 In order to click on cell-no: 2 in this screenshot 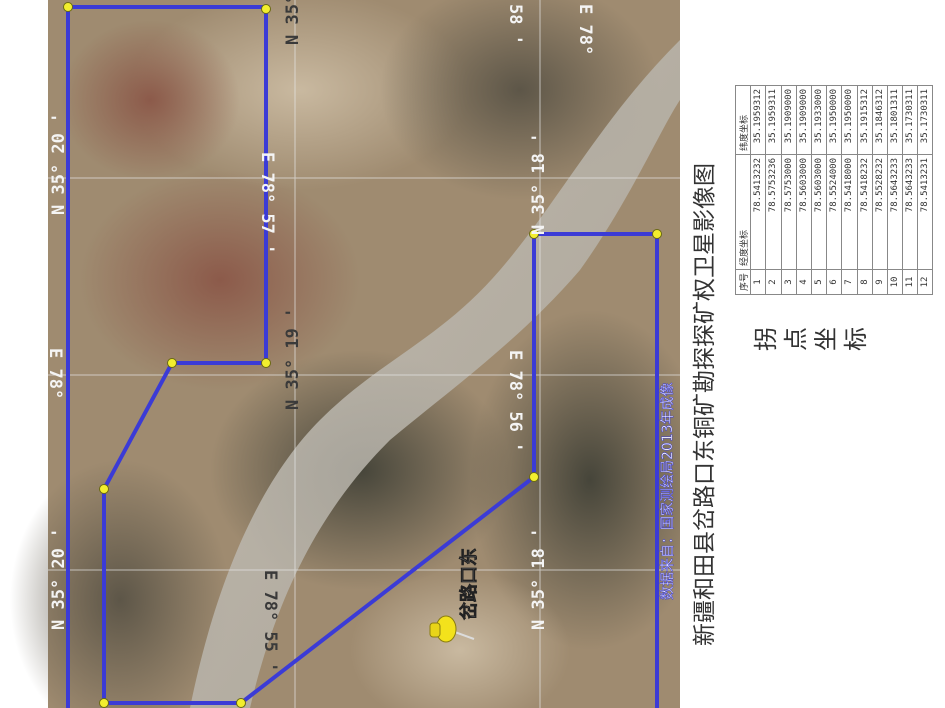, I will do `click(773, 282)`.